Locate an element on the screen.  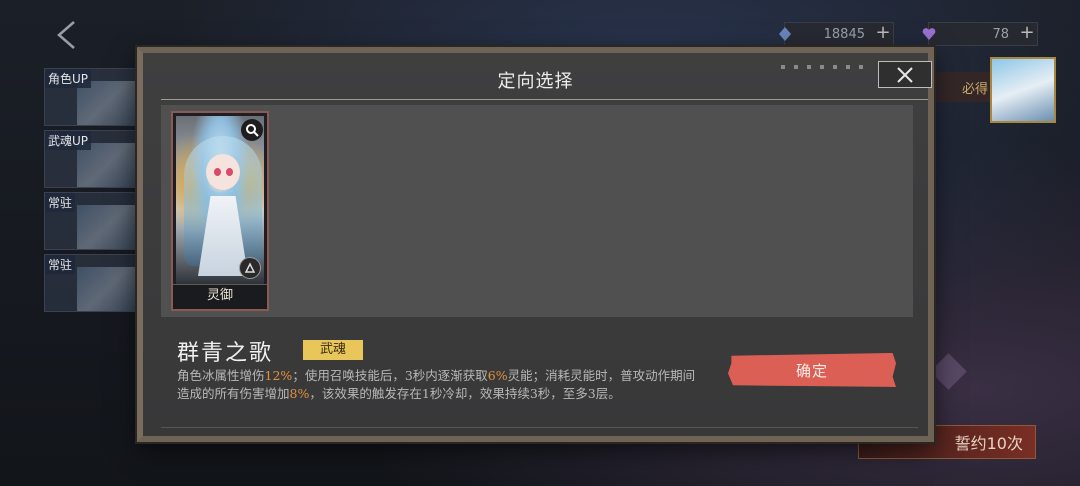
add-heart-gem-button: + is located at coordinates (1027, 34).